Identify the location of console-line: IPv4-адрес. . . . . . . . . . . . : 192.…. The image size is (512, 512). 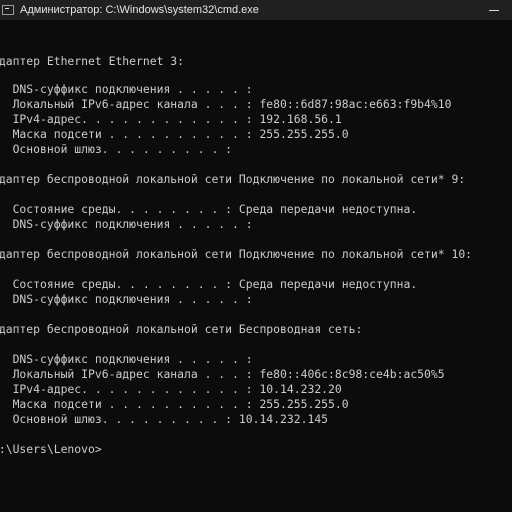
(171, 119).